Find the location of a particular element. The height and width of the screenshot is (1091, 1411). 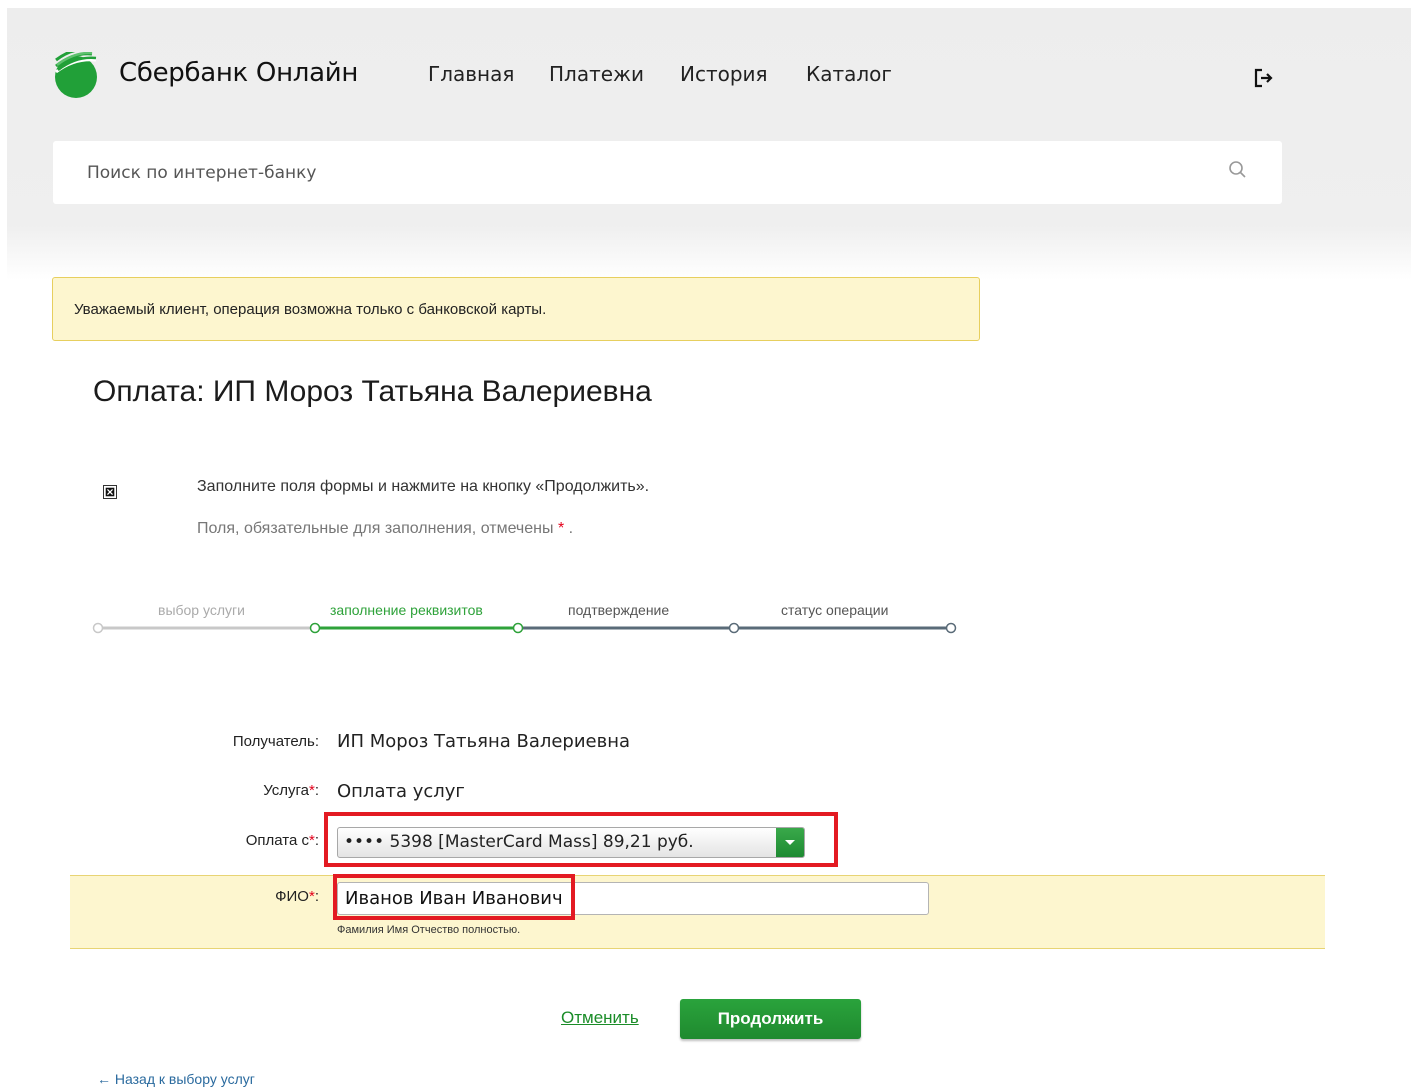

nav-catalog: Каталог is located at coordinates (849, 74).